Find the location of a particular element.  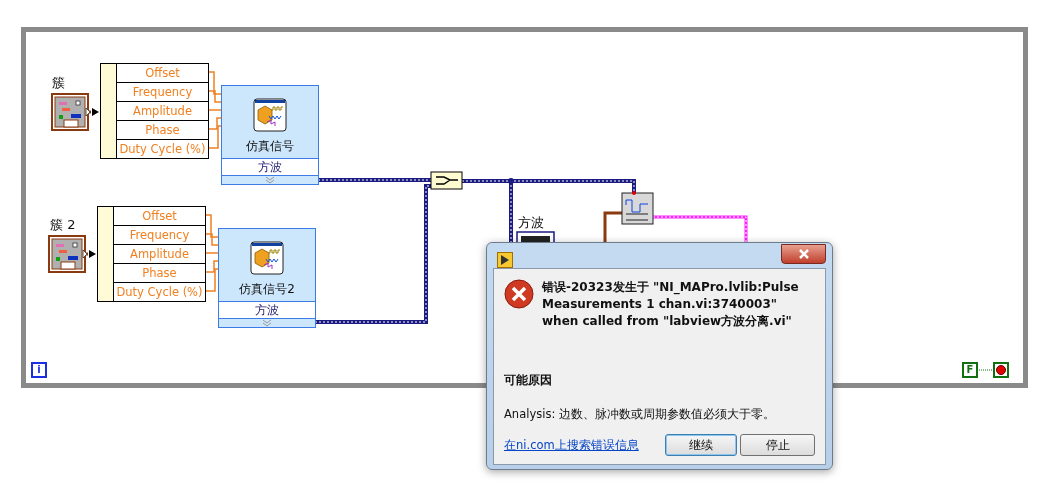

merge-signals-icon is located at coordinates (446, 180).